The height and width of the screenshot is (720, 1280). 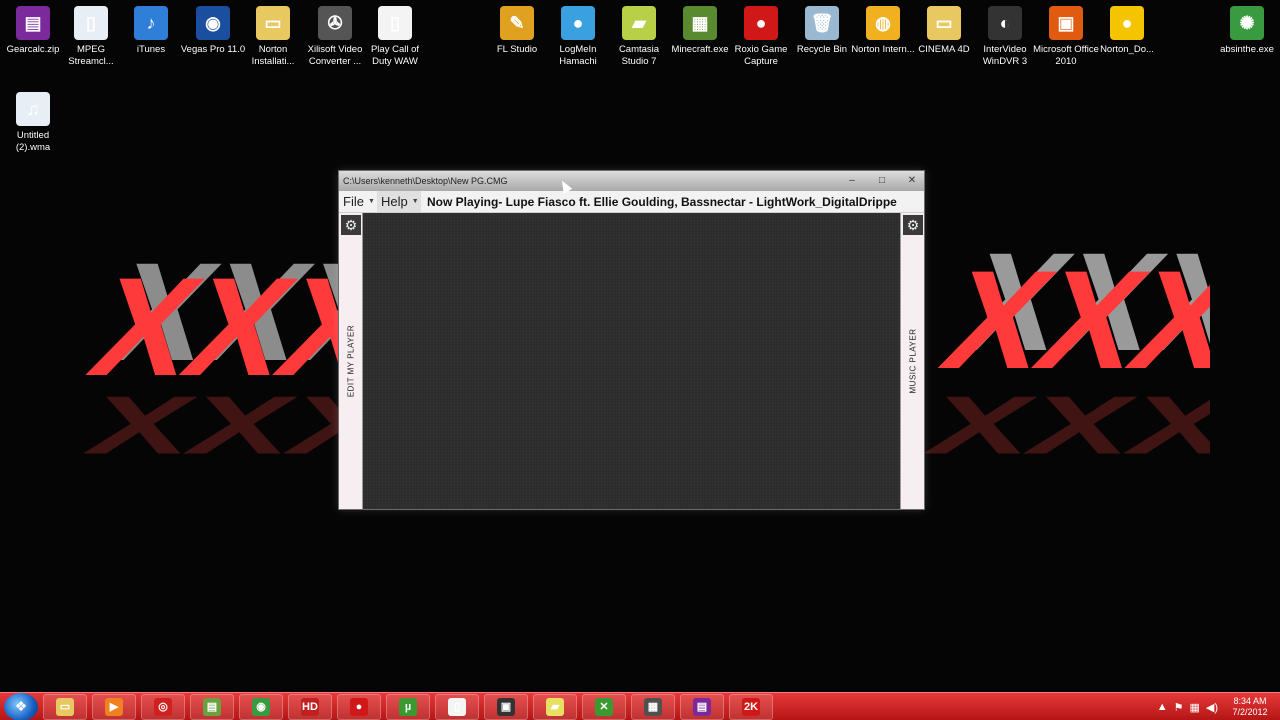 What do you see at coordinates (213, 23) in the screenshot?
I see `vegas-pro-icon: ◉` at bounding box center [213, 23].